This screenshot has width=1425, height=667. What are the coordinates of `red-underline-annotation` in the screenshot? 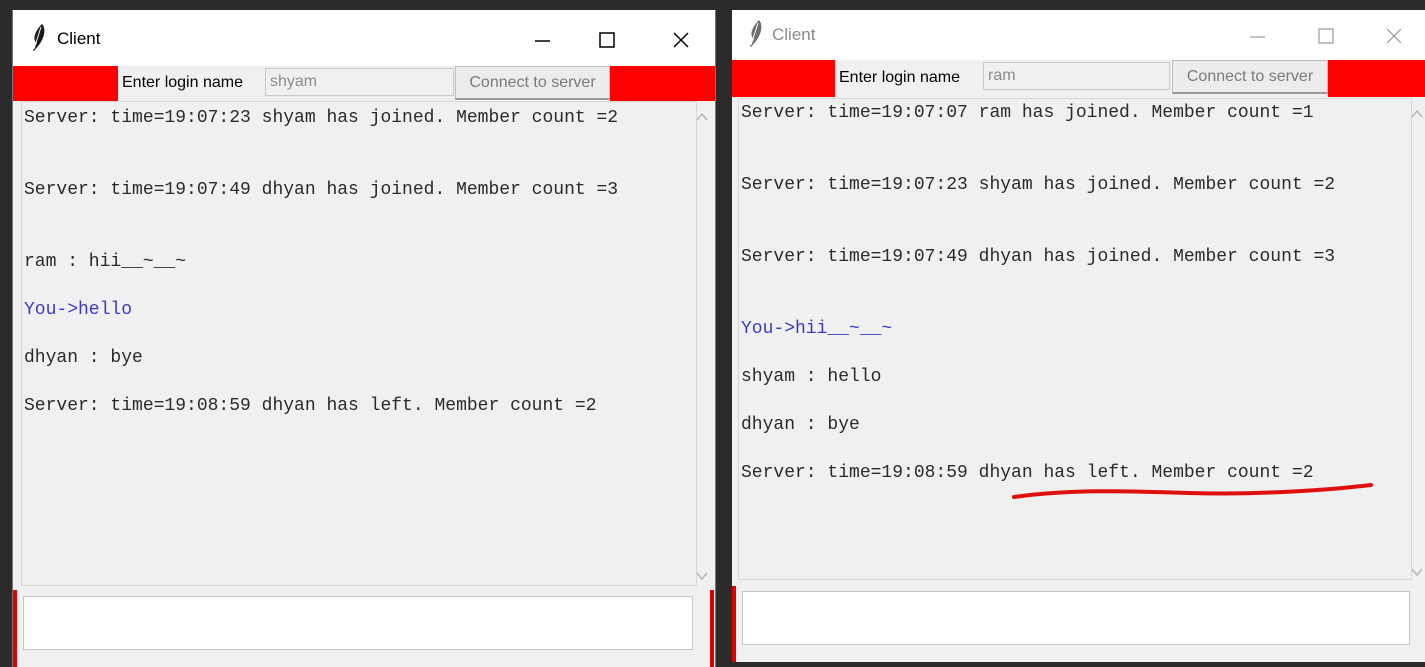 It's located at (1192, 491).